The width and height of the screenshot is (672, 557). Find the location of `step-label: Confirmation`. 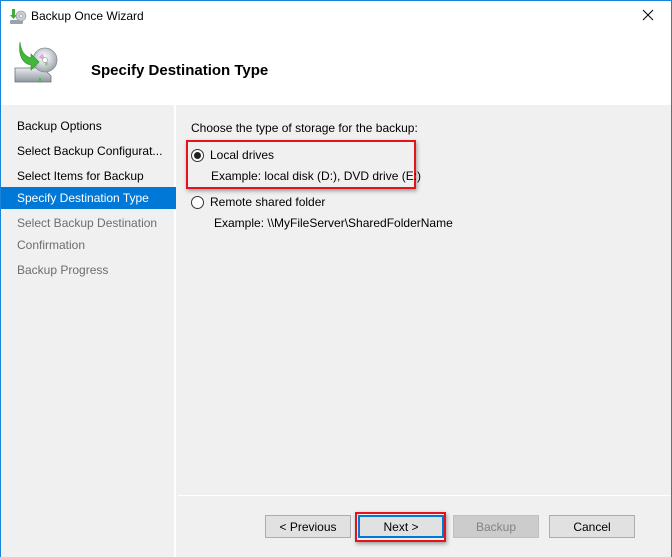

step-label: Confirmation is located at coordinates (51, 245).